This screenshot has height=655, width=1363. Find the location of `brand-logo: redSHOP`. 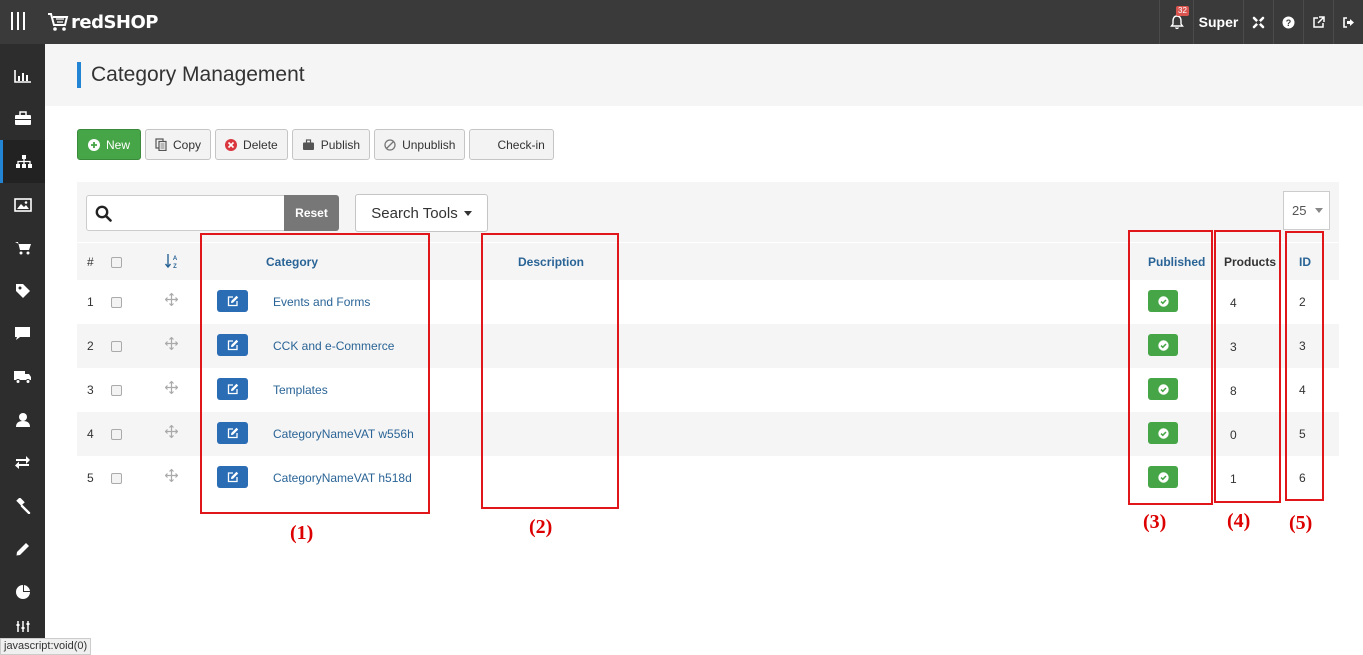

brand-logo: redSHOP is located at coordinates (103, 22).